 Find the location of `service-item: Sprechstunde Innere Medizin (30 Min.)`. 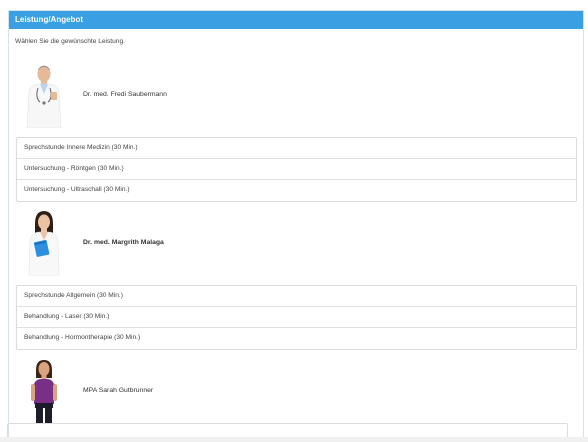

service-item: Sprechstunde Innere Medizin (30 Min.) is located at coordinates (296, 148).